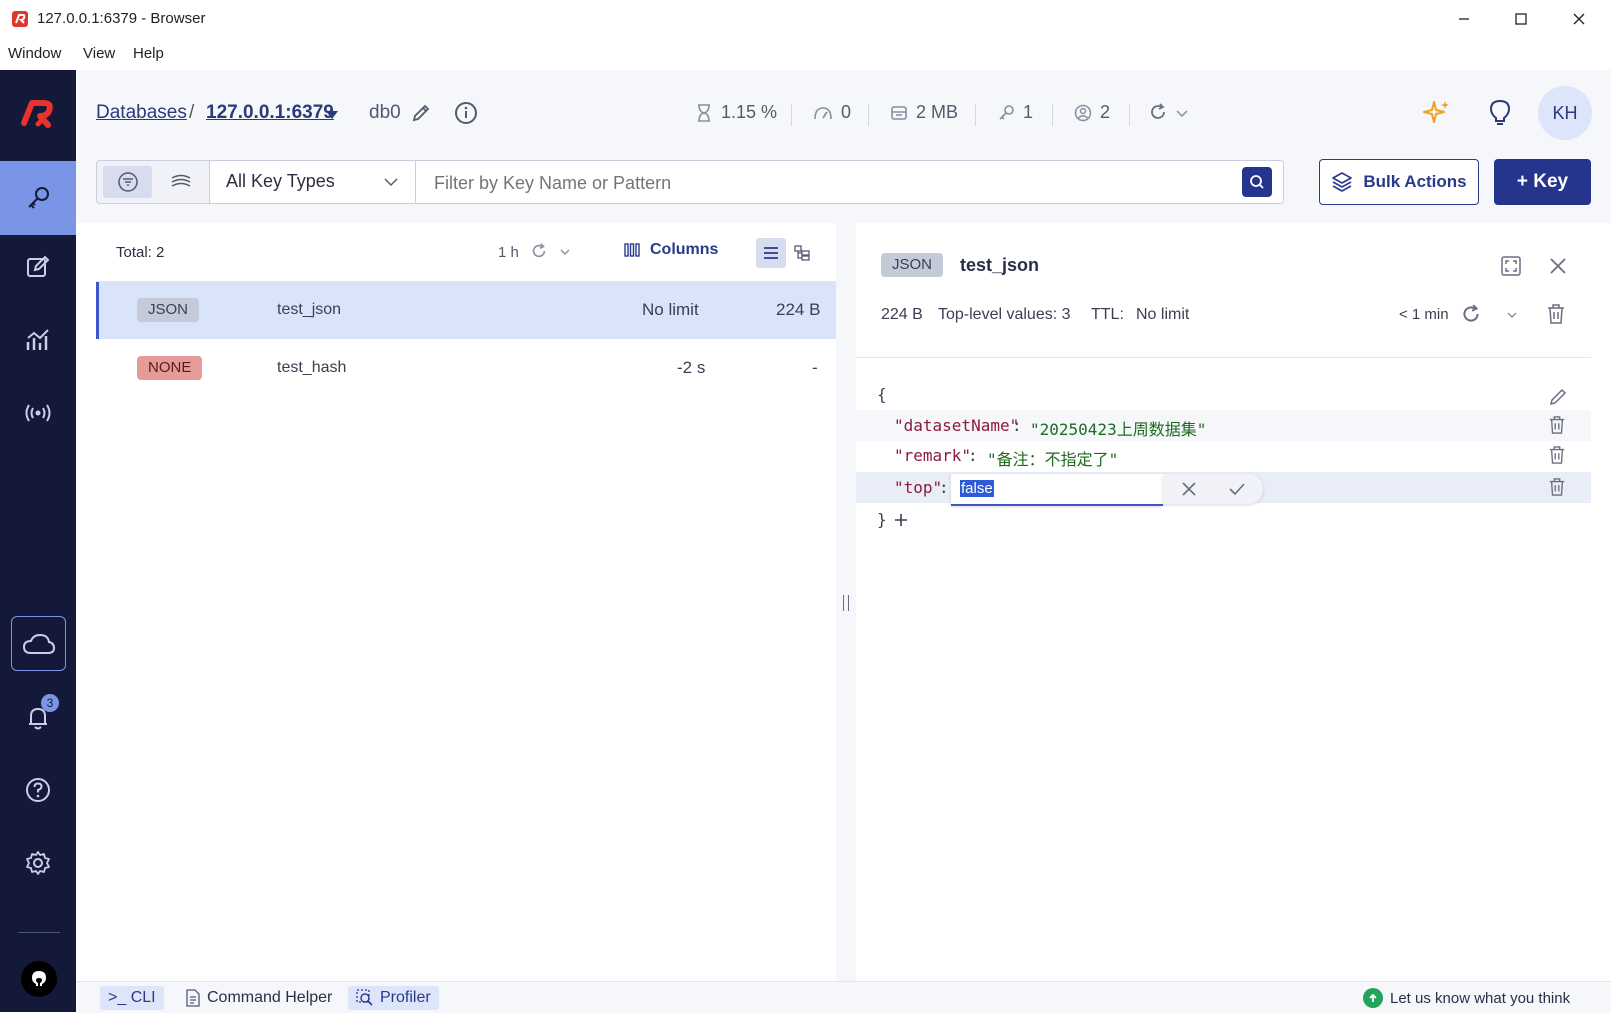  I want to click on key-name: test_hash, so click(312, 367).